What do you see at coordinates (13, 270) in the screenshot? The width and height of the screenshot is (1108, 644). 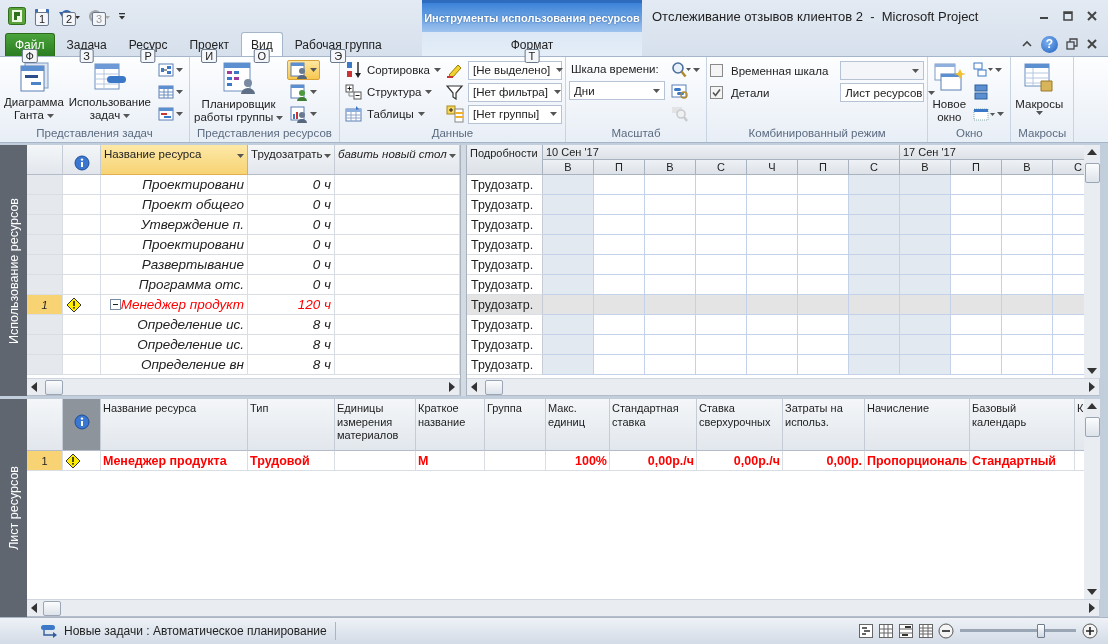 I see `view-label: Использование ресурсов` at bounding box center [13, 270].